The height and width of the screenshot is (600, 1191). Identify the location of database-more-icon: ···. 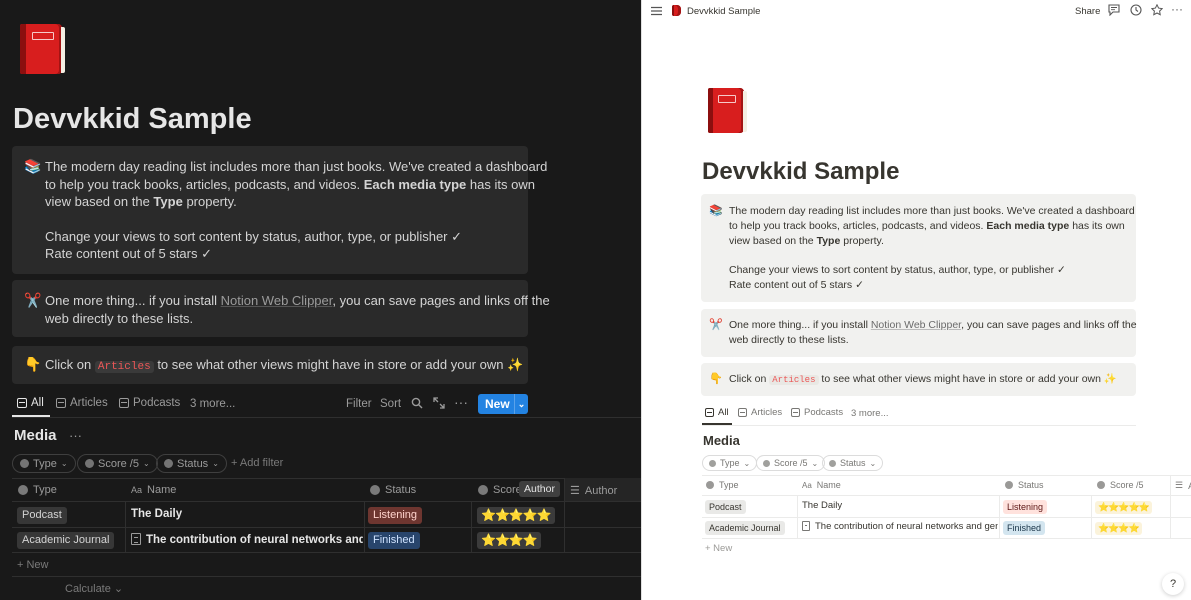
(75, 435).